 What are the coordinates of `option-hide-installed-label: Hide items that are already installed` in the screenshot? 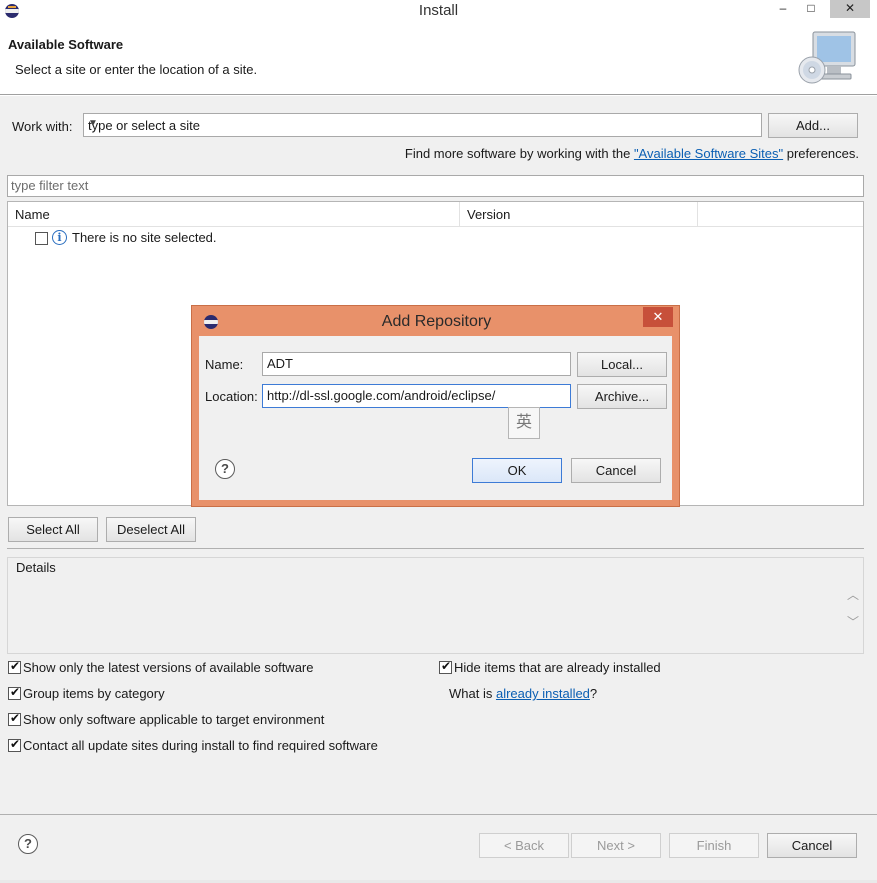 It's located at (557, 667).